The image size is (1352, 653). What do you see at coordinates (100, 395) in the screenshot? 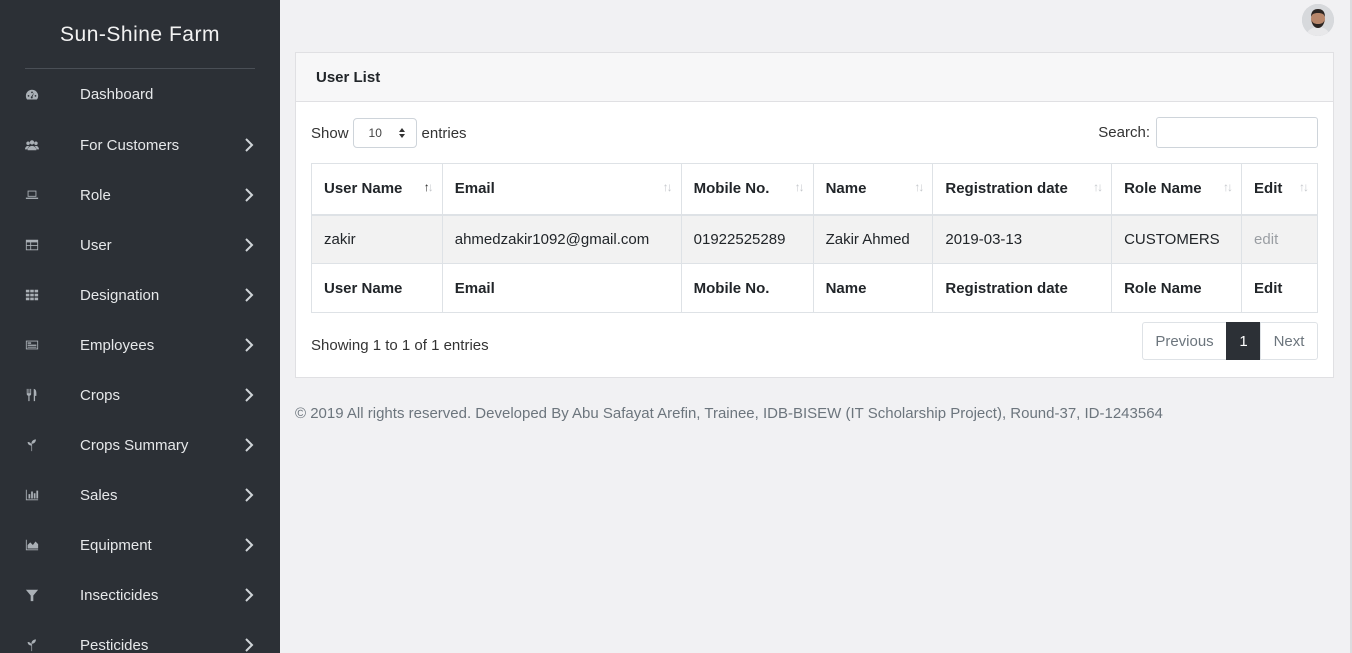
I see `sidebar-item-label: Crops` at bounding box center [100, 395].